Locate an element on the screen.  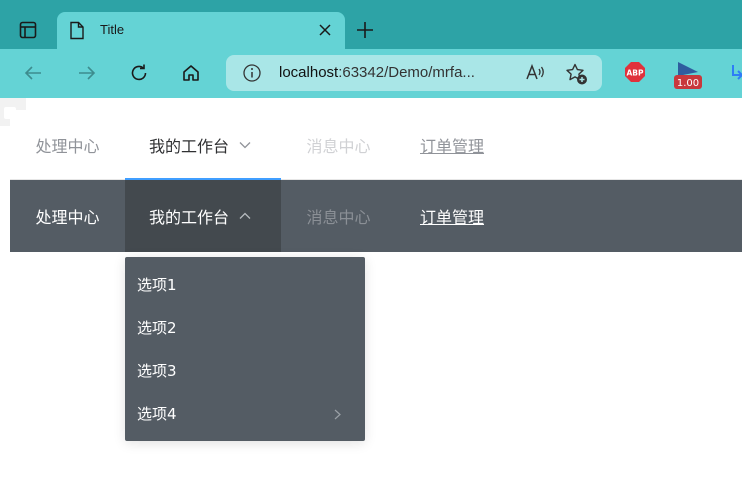
plus-icon is located at coordinates (365, 30).